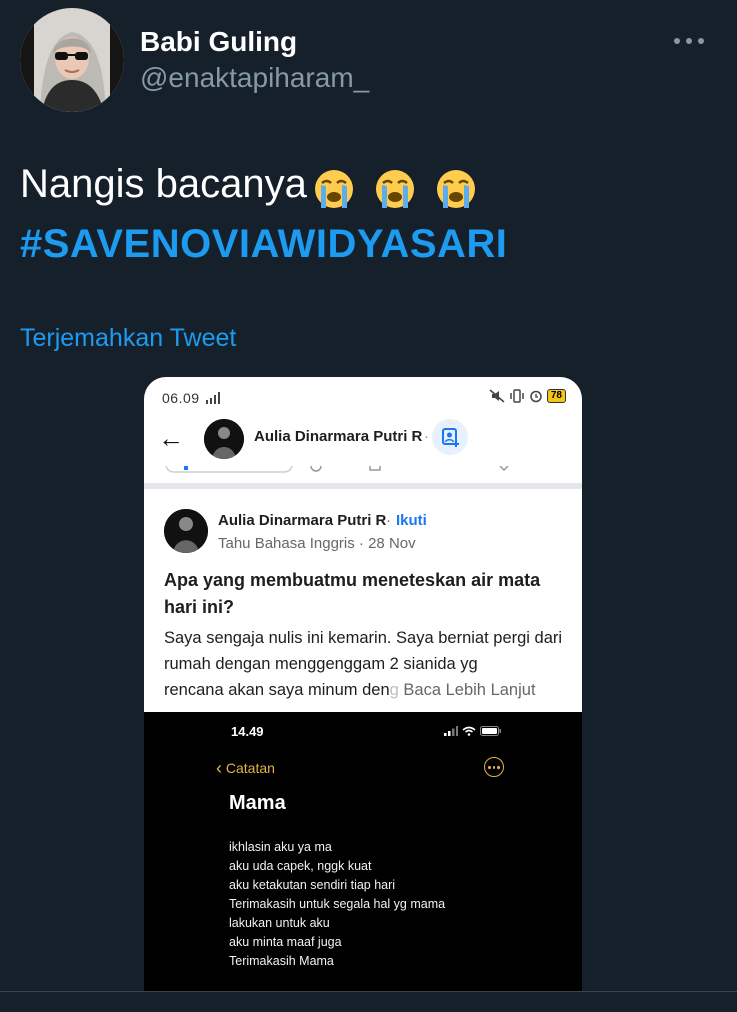 Image resolution: width=737 pixels, height=1012 pixels. I want to click on notes-back-button: ‹ Catatan, so click(245, 768).